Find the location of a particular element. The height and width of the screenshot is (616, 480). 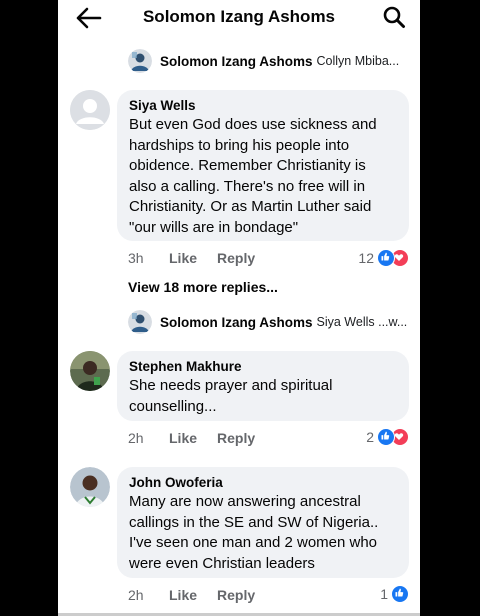

default-avatar-icon is located at coordinates (90, 110).